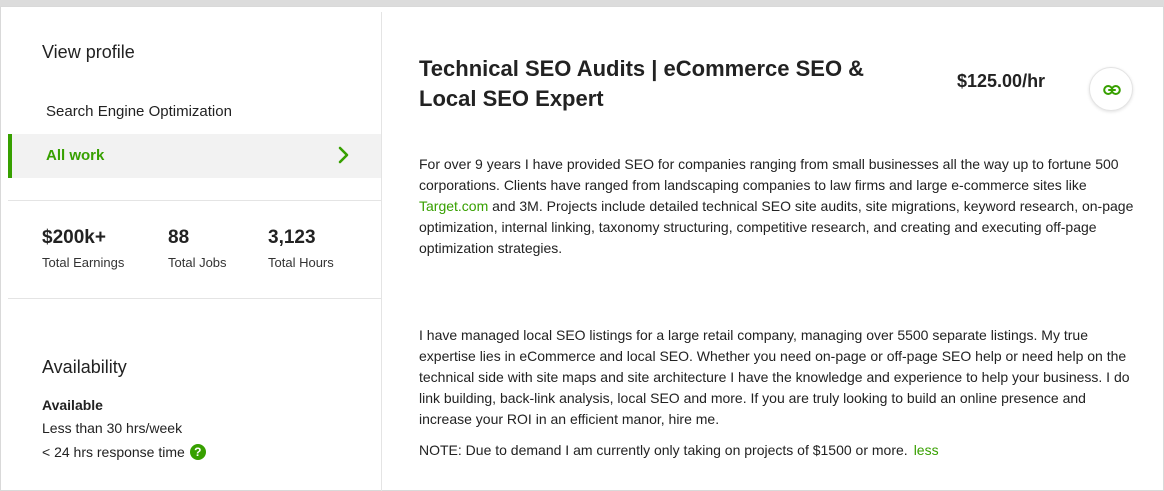 This screenshot has width=1164, height=491. What do you see at coordinates (83, 262) in the screenshot?
I see `stat-label: Total Earnings` at bounding box center [83, 262].